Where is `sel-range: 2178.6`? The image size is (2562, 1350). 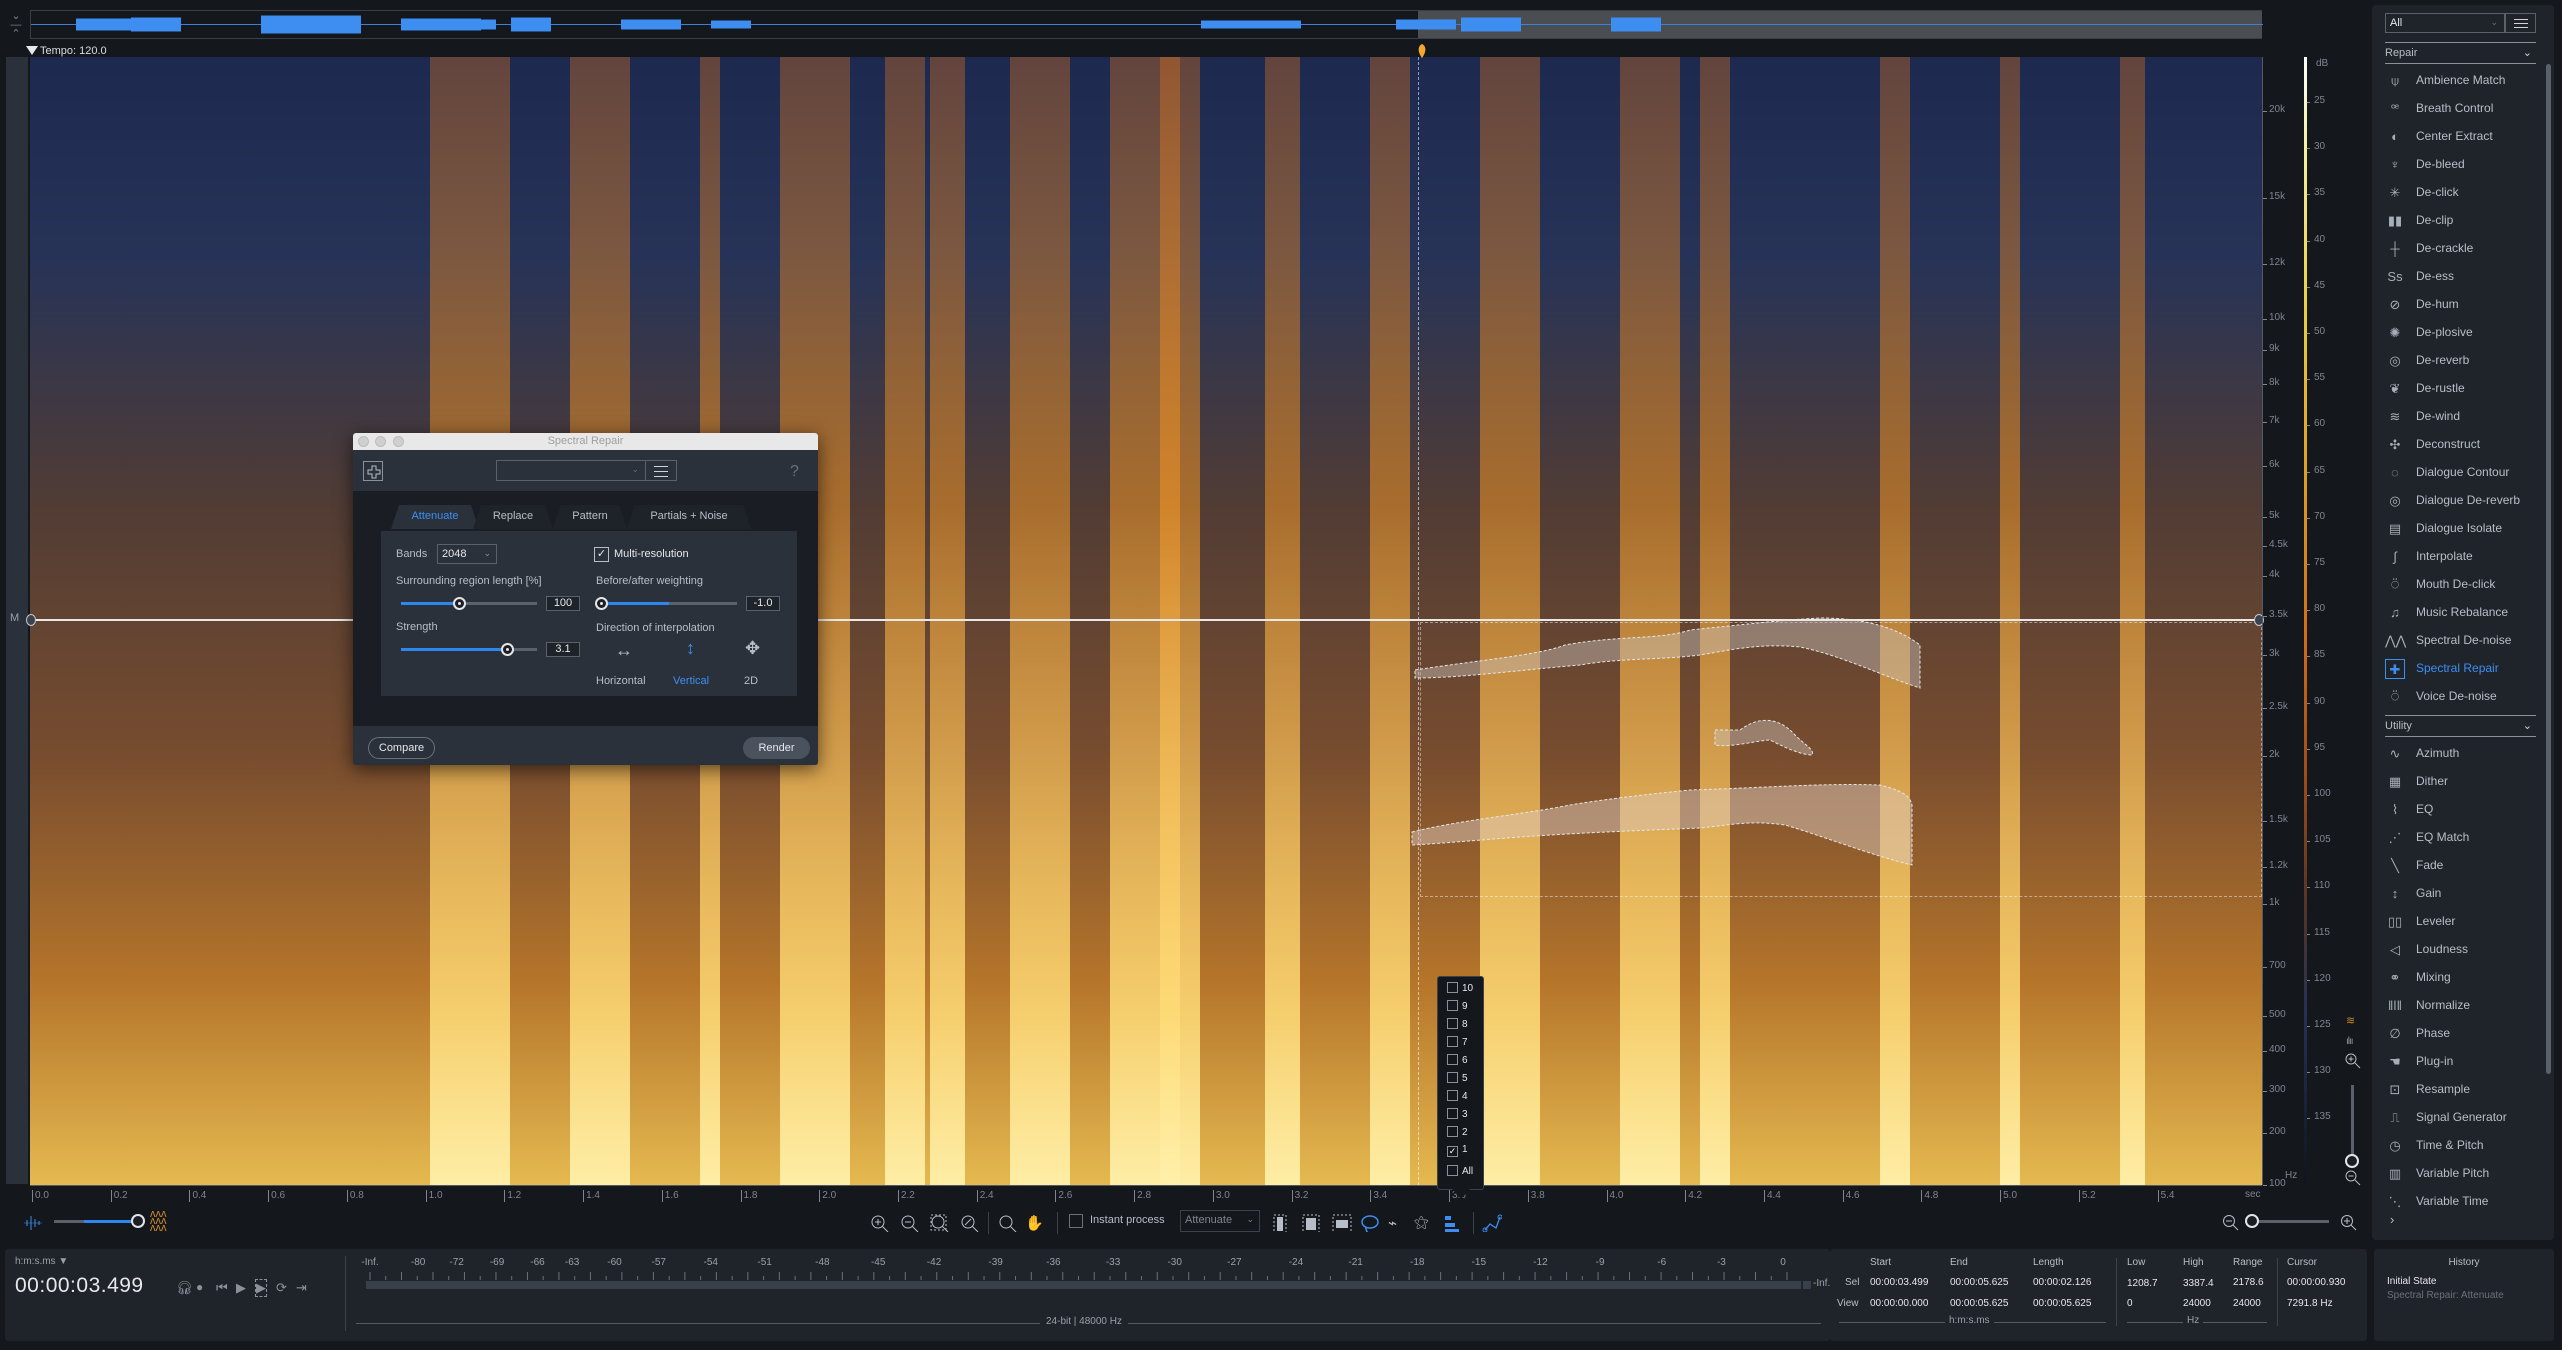
sel-range: 2178.6 is located at coordinates (2248, 1282).